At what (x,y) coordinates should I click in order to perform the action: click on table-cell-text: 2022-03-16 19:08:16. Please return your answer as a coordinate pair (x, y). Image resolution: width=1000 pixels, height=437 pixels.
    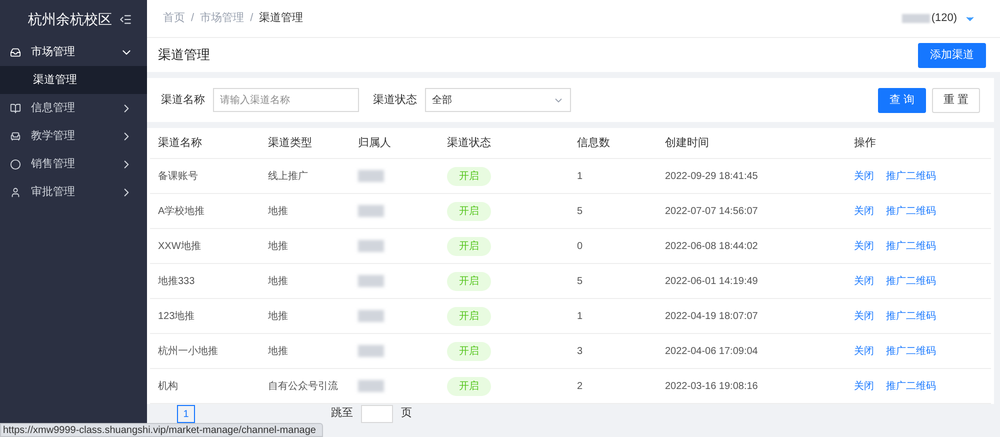
    Looking at the image, I should click on (711, 387).